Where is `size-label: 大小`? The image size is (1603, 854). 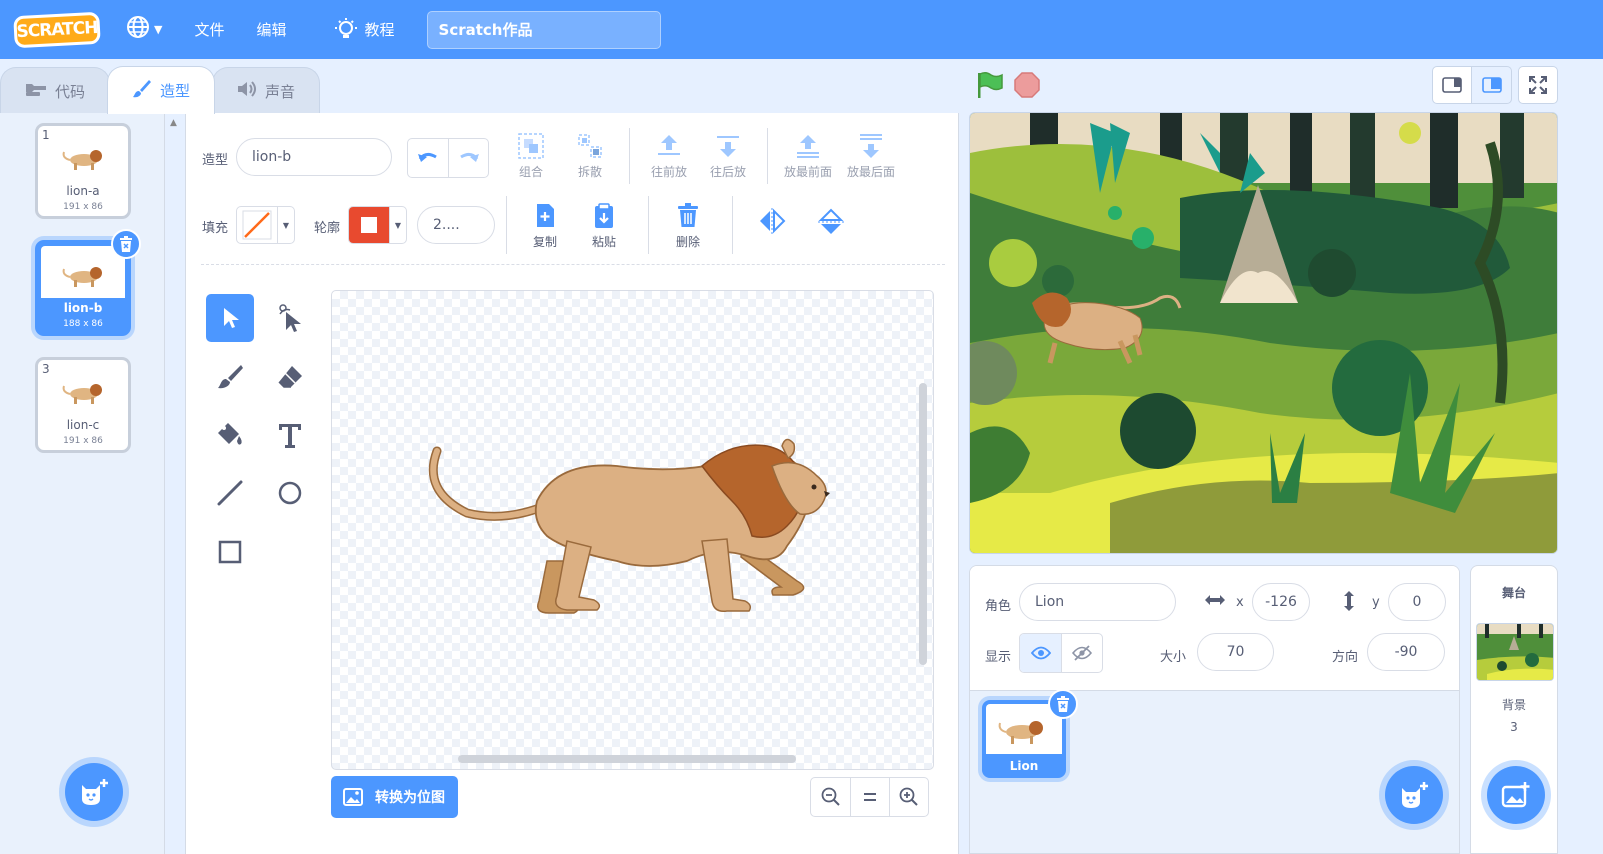 size-label: 大小 is located at coordinates (1173, 657).